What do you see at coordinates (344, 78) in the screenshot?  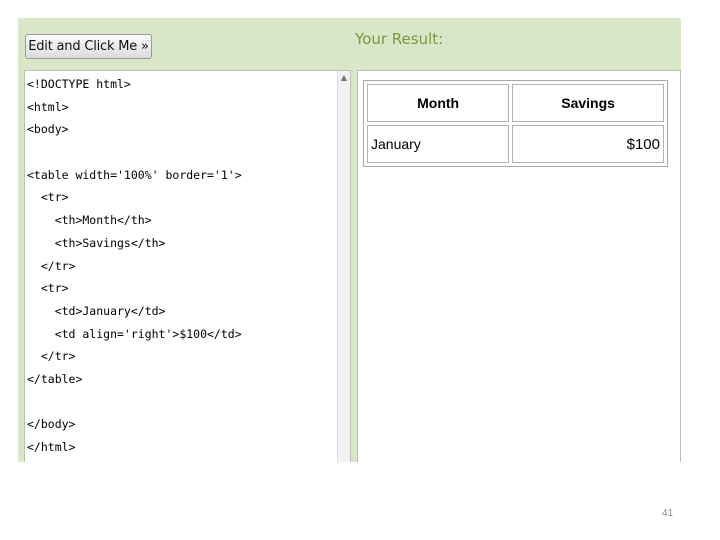 I see `scroll-up-arrow-icon: ▲` at bounding box center [344, 78].